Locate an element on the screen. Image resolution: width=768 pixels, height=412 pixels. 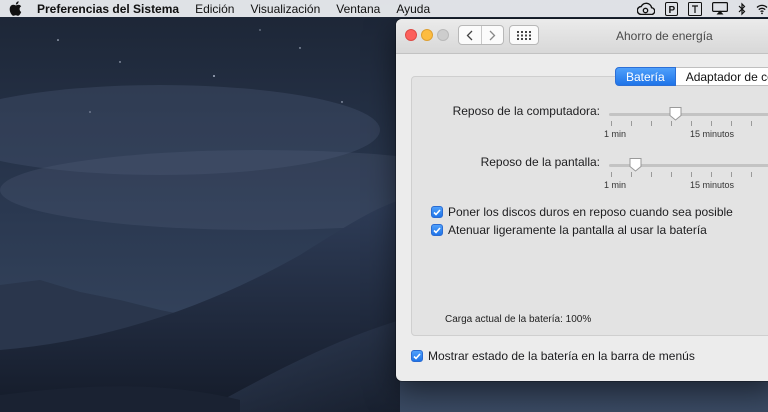
bluetooth-icon is located at coordinates (742, 8).